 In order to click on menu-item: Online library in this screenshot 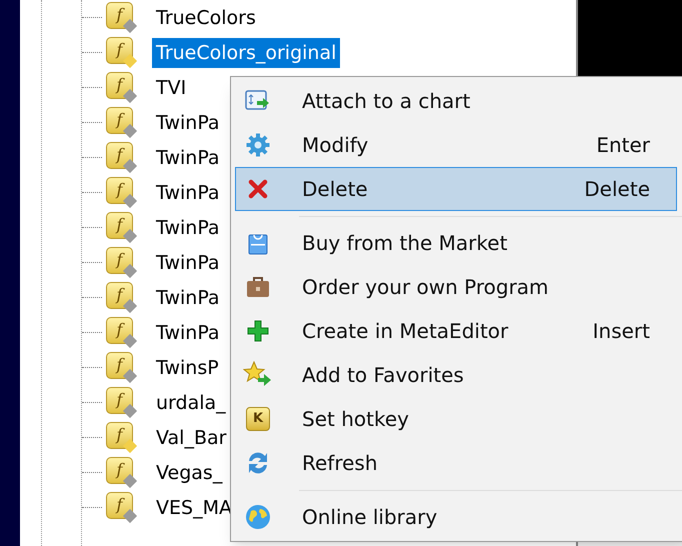, I will do `click(456, 517)`.